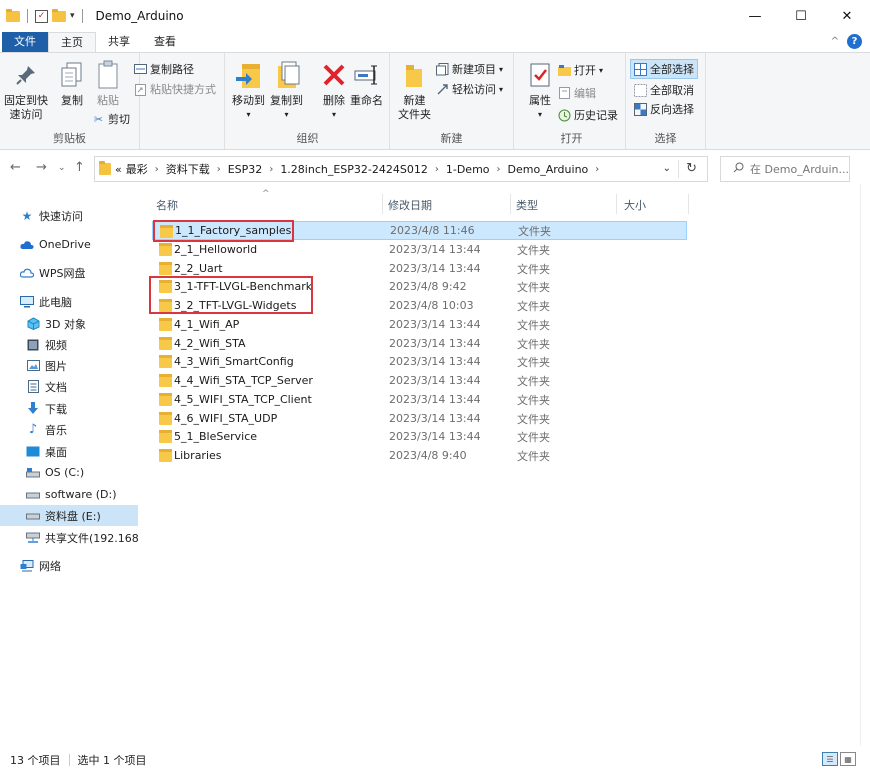  Describe the element at coordinates (588, 115) in the screenshot. I see `history-button: 历史记录` at that location.